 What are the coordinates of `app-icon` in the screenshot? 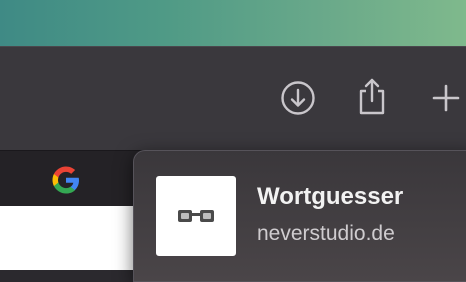 It's located at (196, 216).